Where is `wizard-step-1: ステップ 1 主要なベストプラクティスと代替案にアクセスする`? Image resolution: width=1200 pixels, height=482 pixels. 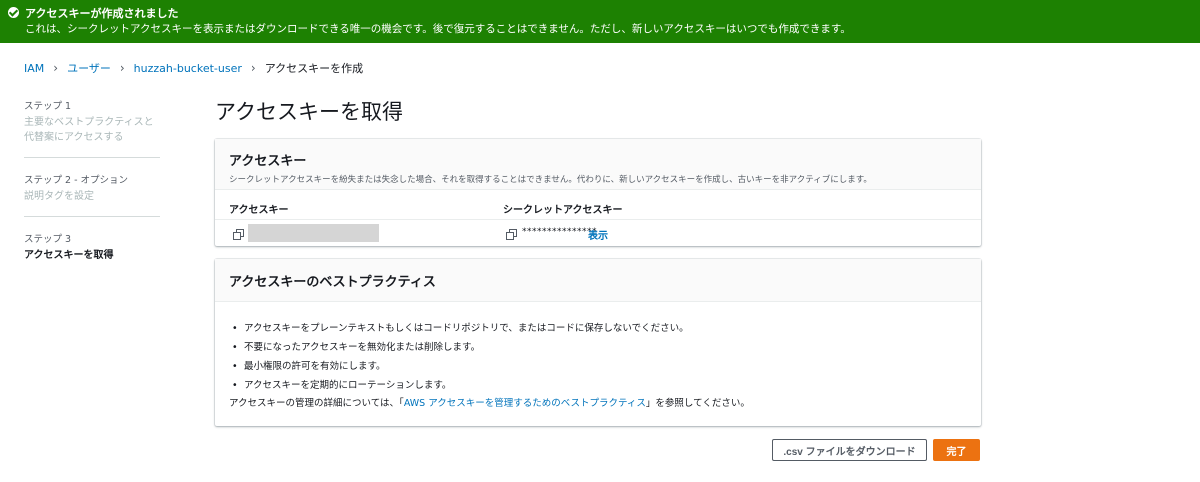
wizard-step-1: ステップ 1 主要なベストプラクティスと代替案にアクセスする is located at coordinates (92, 128).